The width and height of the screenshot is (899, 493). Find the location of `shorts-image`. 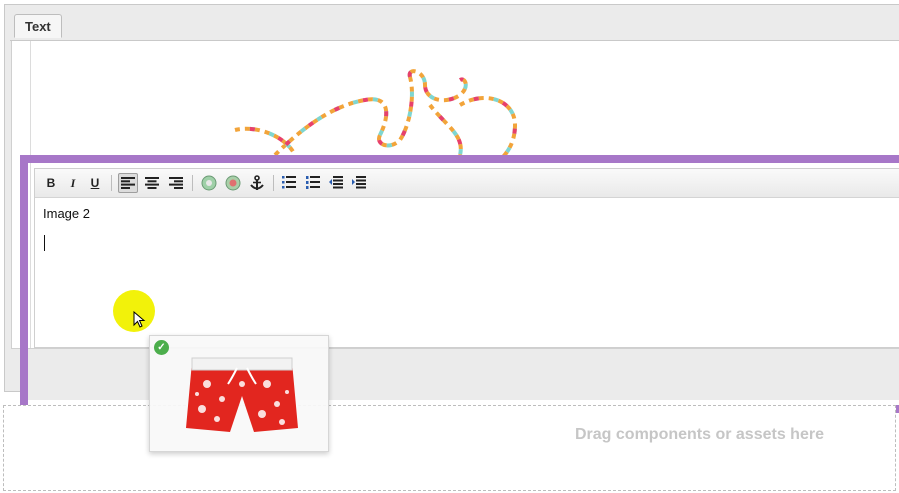

shorts-image is located at coordinates (242, 394).